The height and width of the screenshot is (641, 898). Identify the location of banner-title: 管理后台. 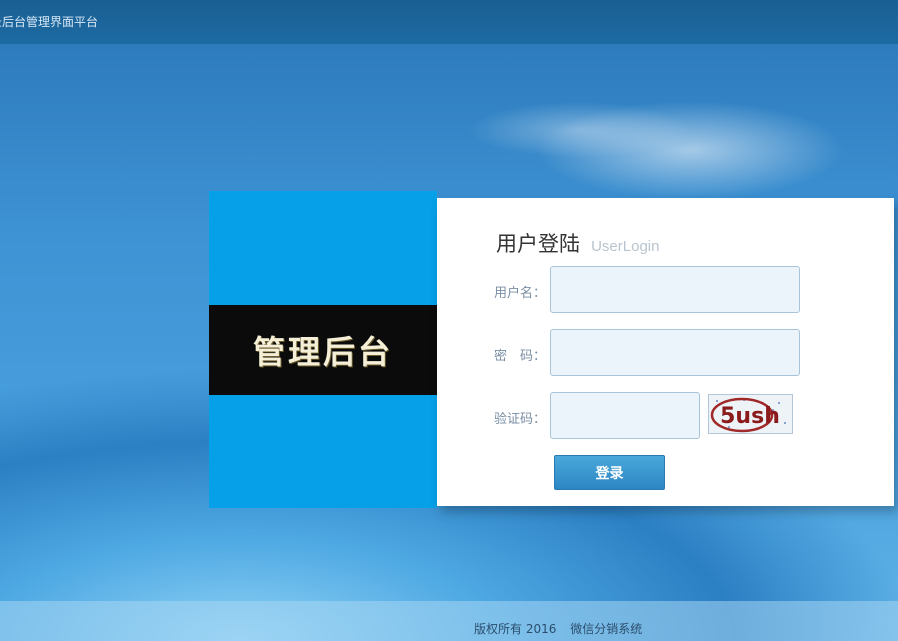
(322, 352).